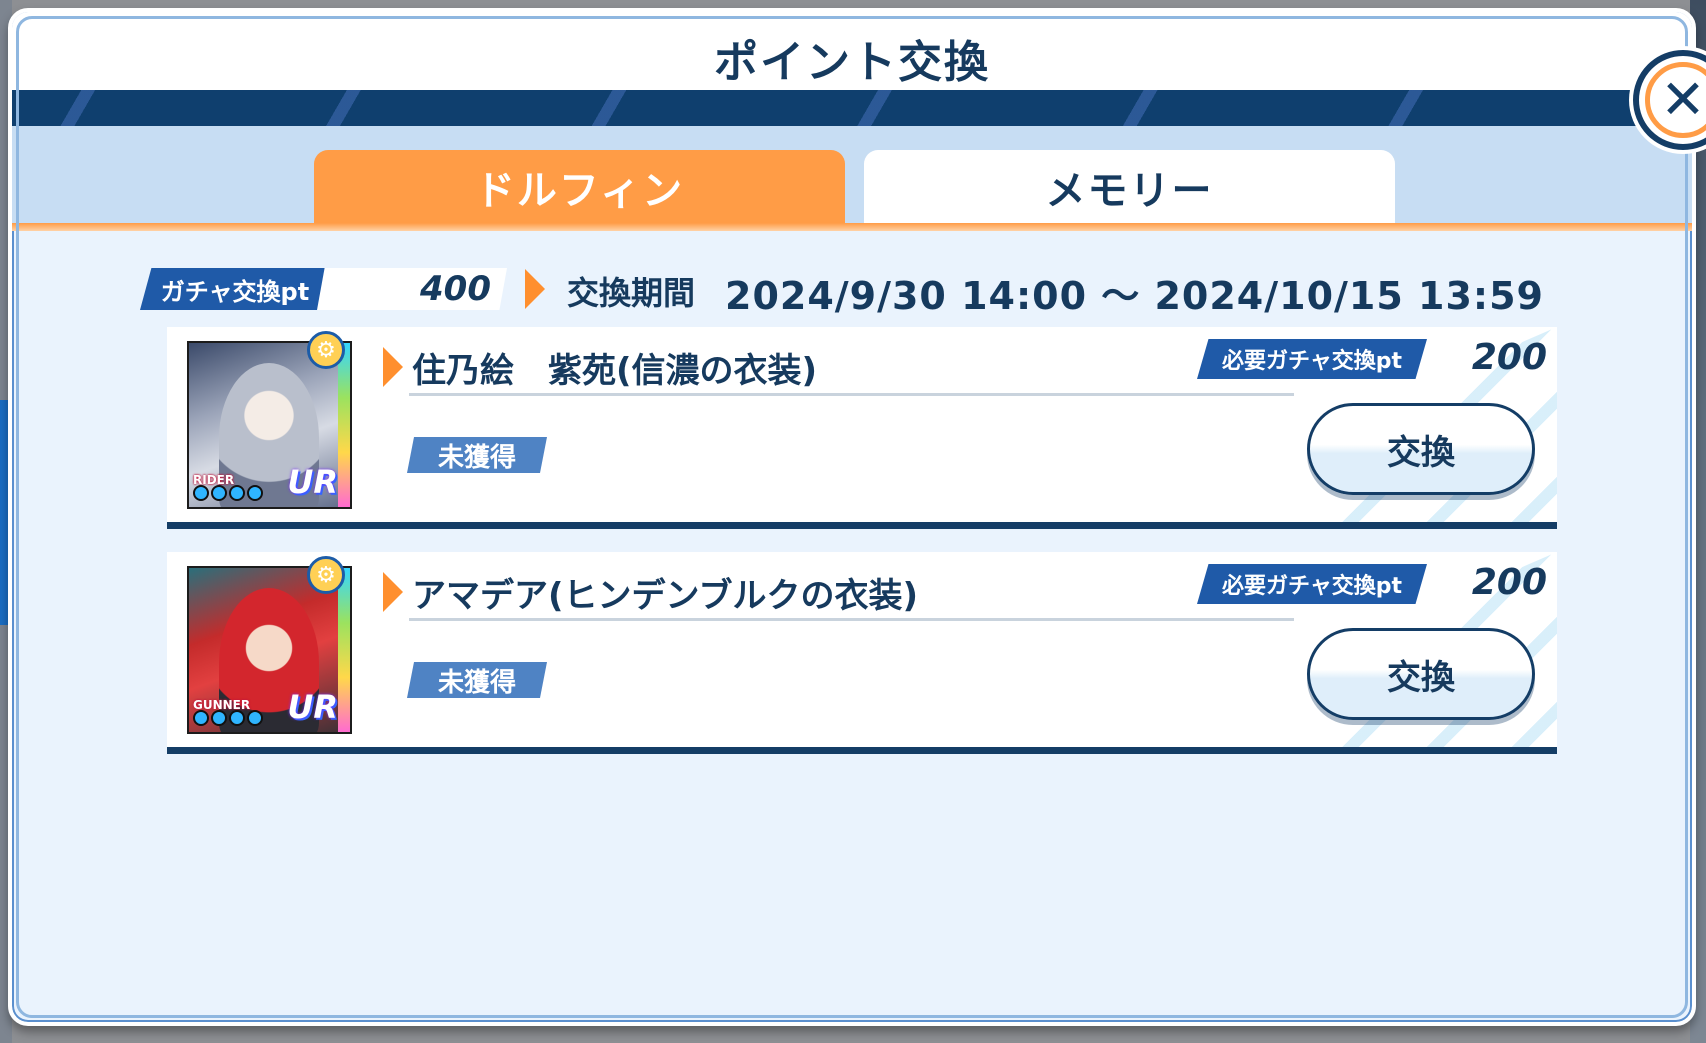 The width and height of the screenshot is (1706, 1043). I want to click on tab-underline, so click(852, 227).